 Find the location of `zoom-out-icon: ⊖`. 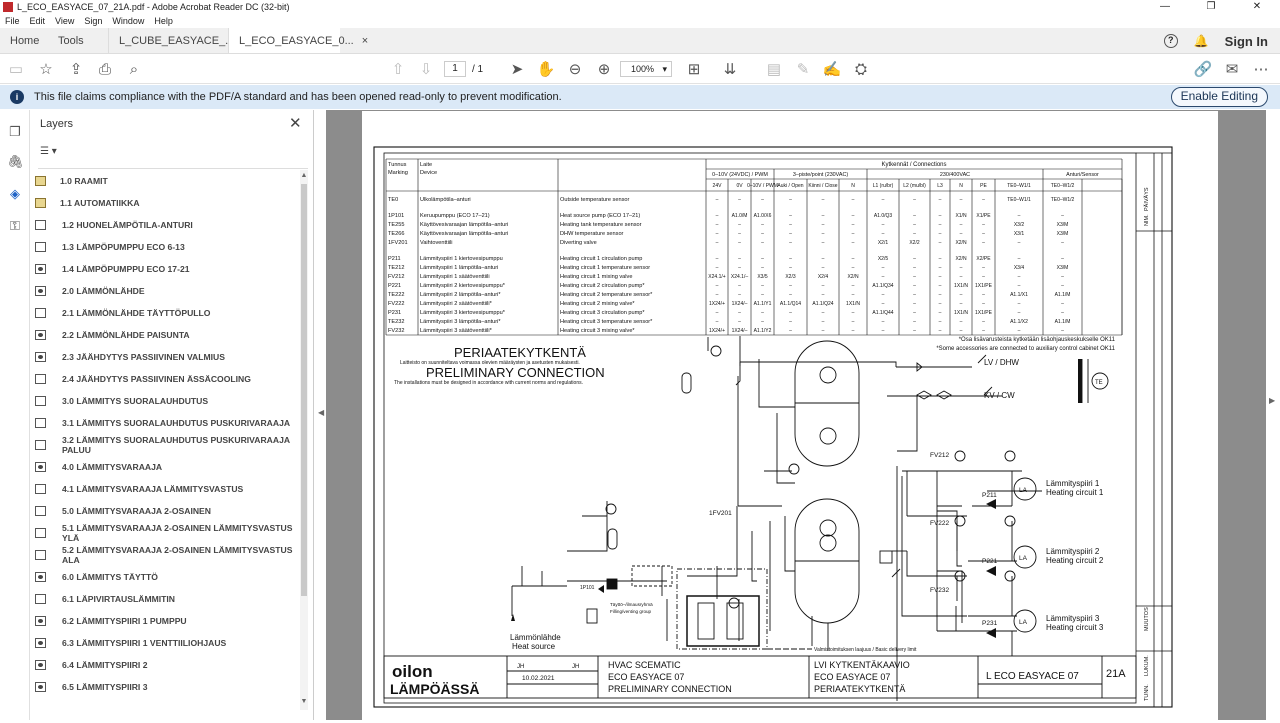

zoom-out-icon: ⊖ is located at coordinates (575, 69).